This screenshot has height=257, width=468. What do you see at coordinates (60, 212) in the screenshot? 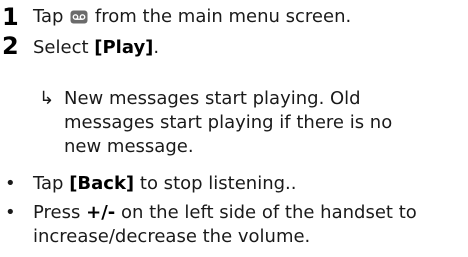
I see `bullet-2-pre: Press` at bounding box center [60, 212].